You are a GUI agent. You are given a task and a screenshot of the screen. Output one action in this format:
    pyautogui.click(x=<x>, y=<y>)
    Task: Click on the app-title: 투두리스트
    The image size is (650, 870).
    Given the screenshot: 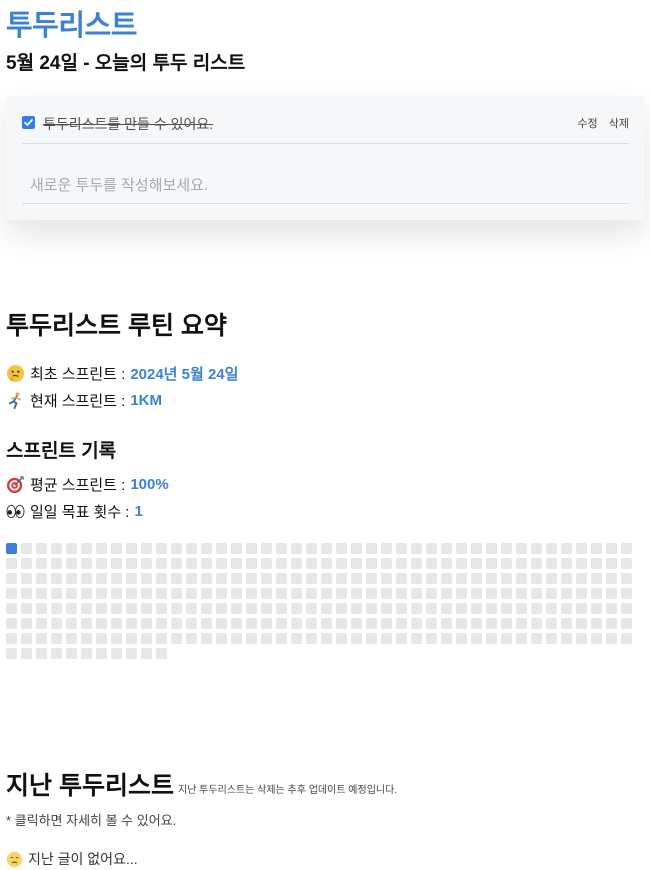 What is the action you would take?
    pyautogui.click(x=71, y=23)
    